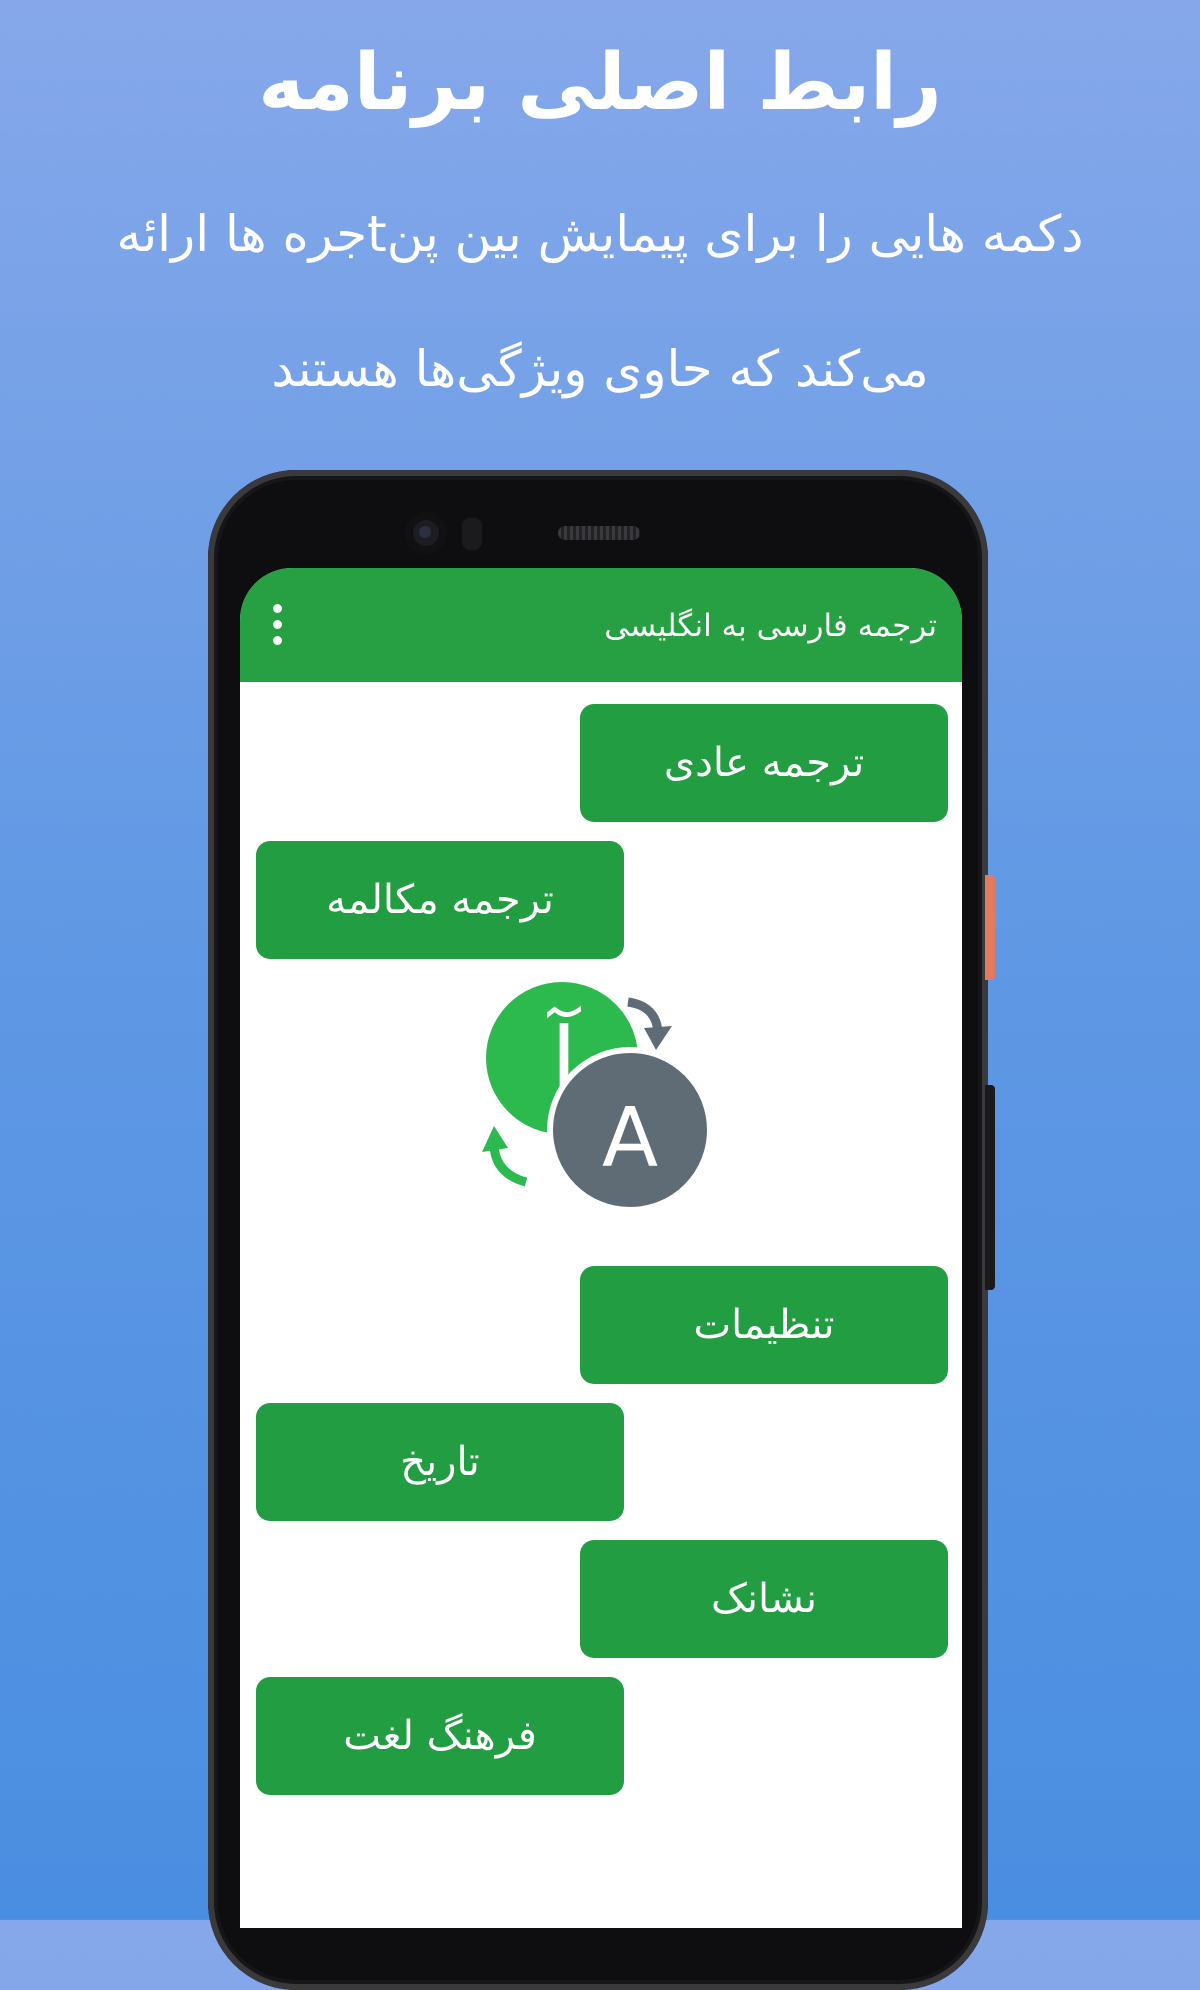  What do you see at coordinates (990, 927) in the screenshot?
I see `phone-accent-button` at bounding box center [990, 927].